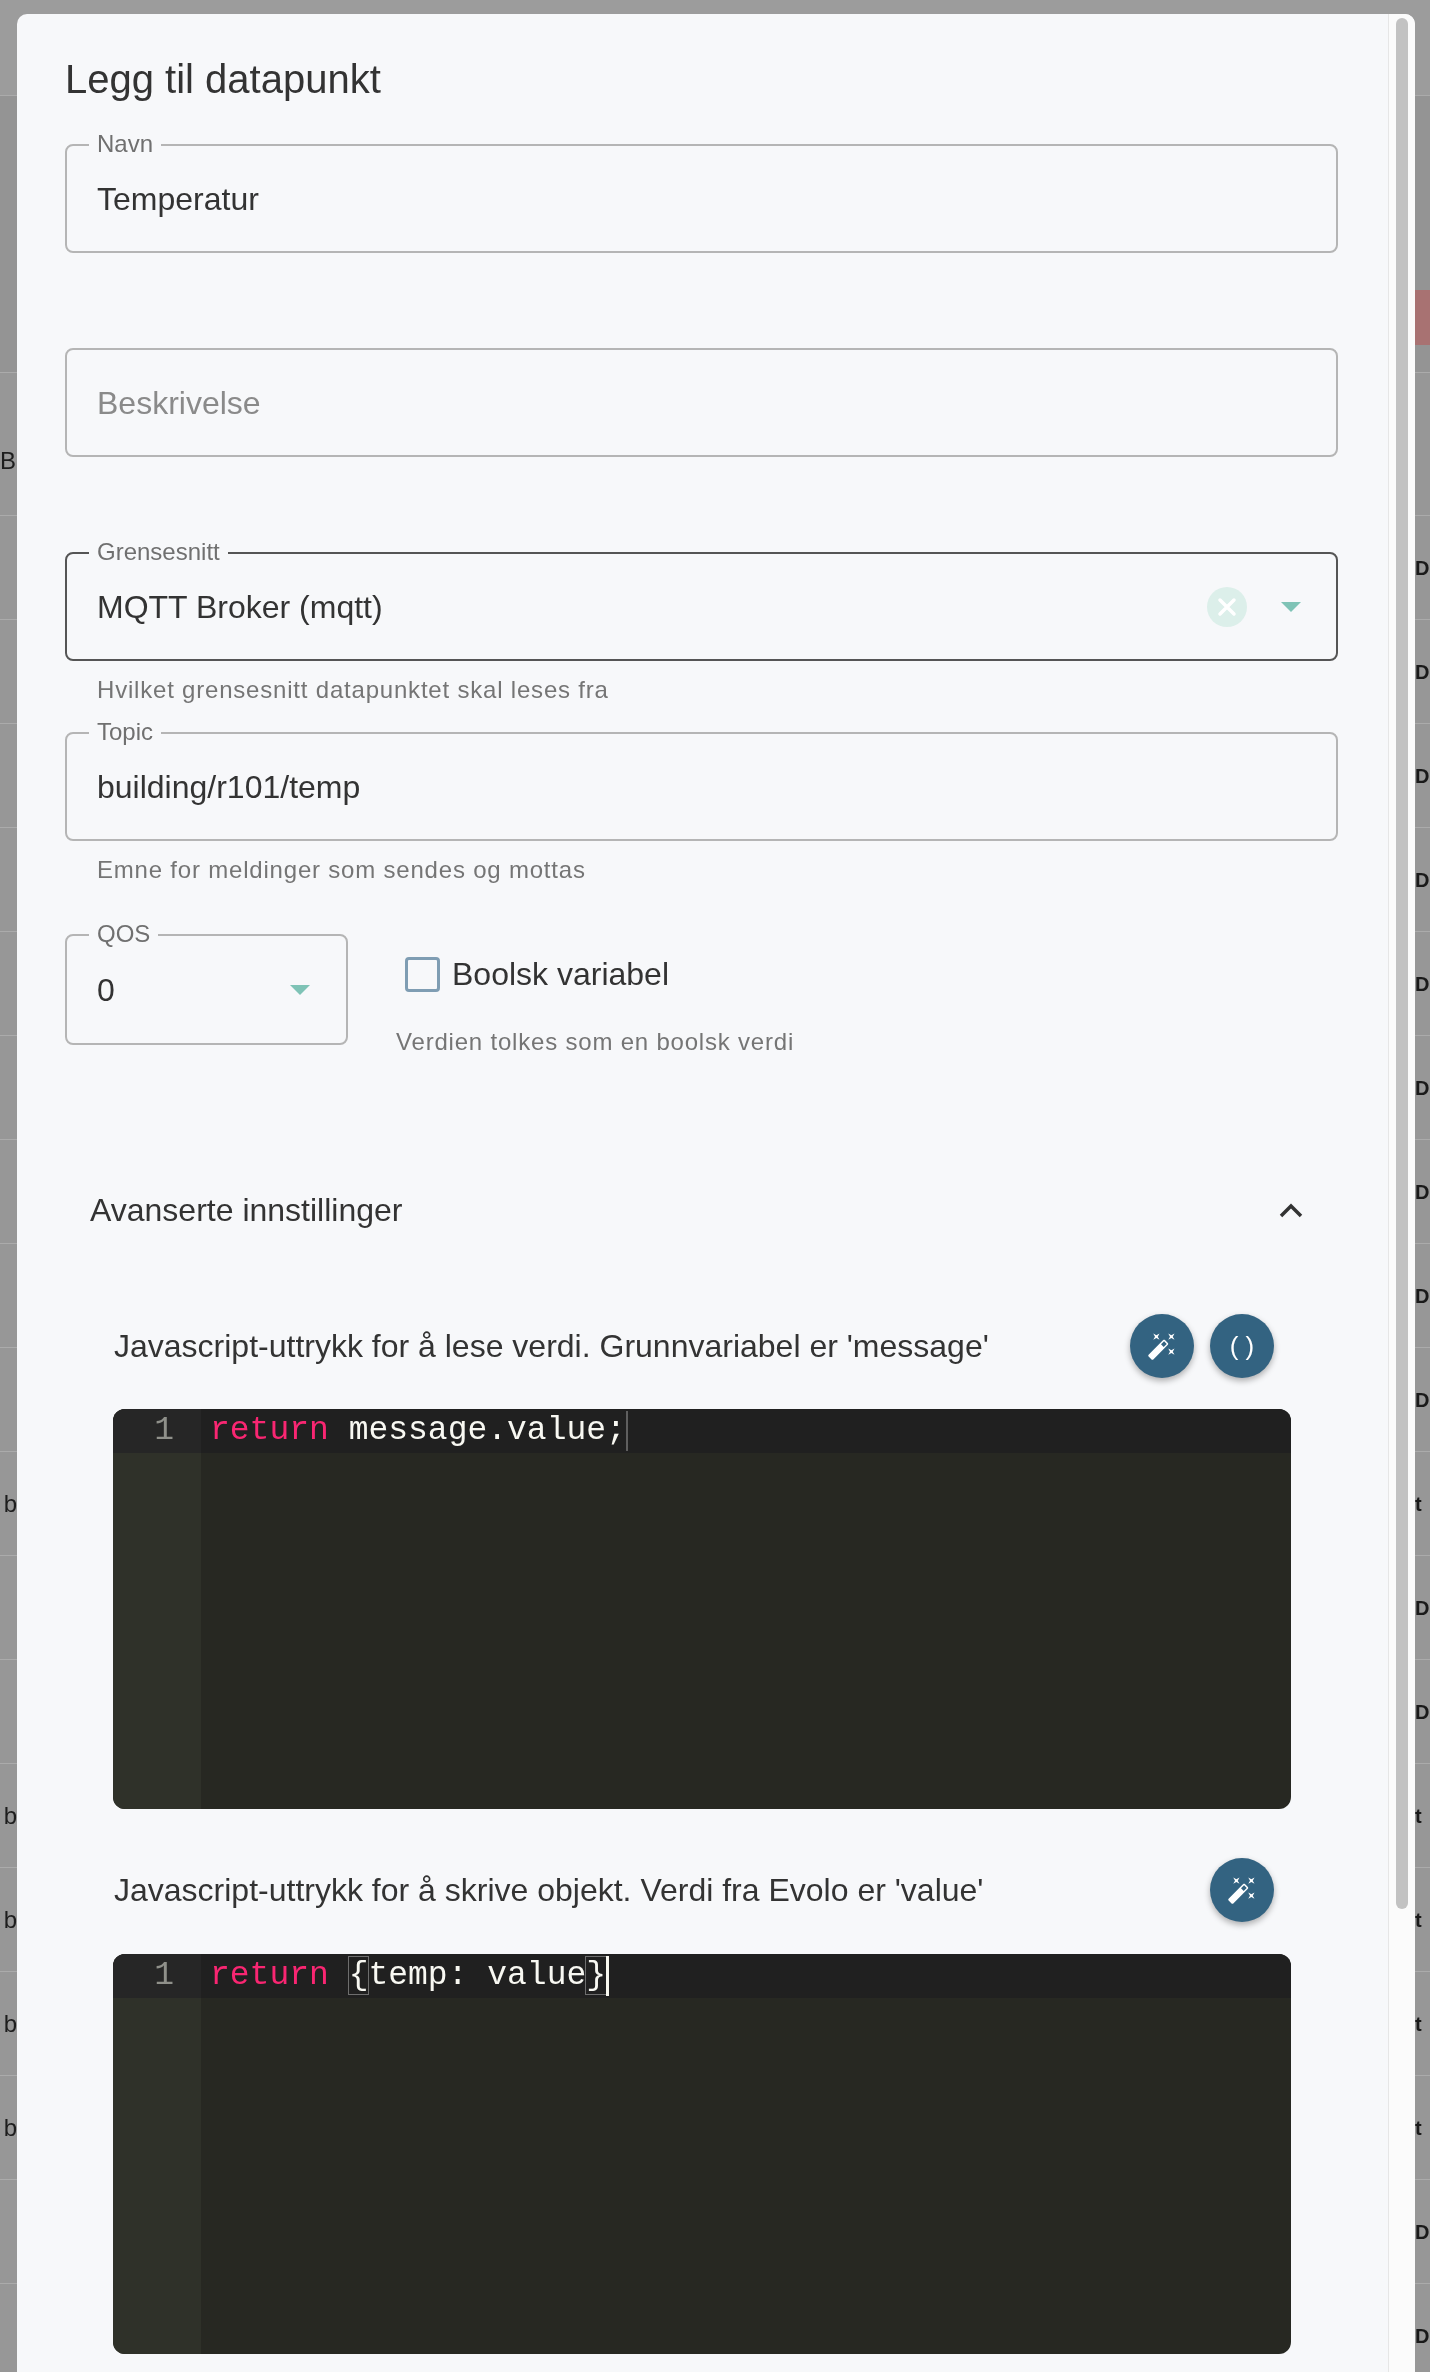  What do you see at coordinates (1242, 1346) in the screenshot?
I see `parentheses-button: ( )` at bounding box center [1242, 1346].